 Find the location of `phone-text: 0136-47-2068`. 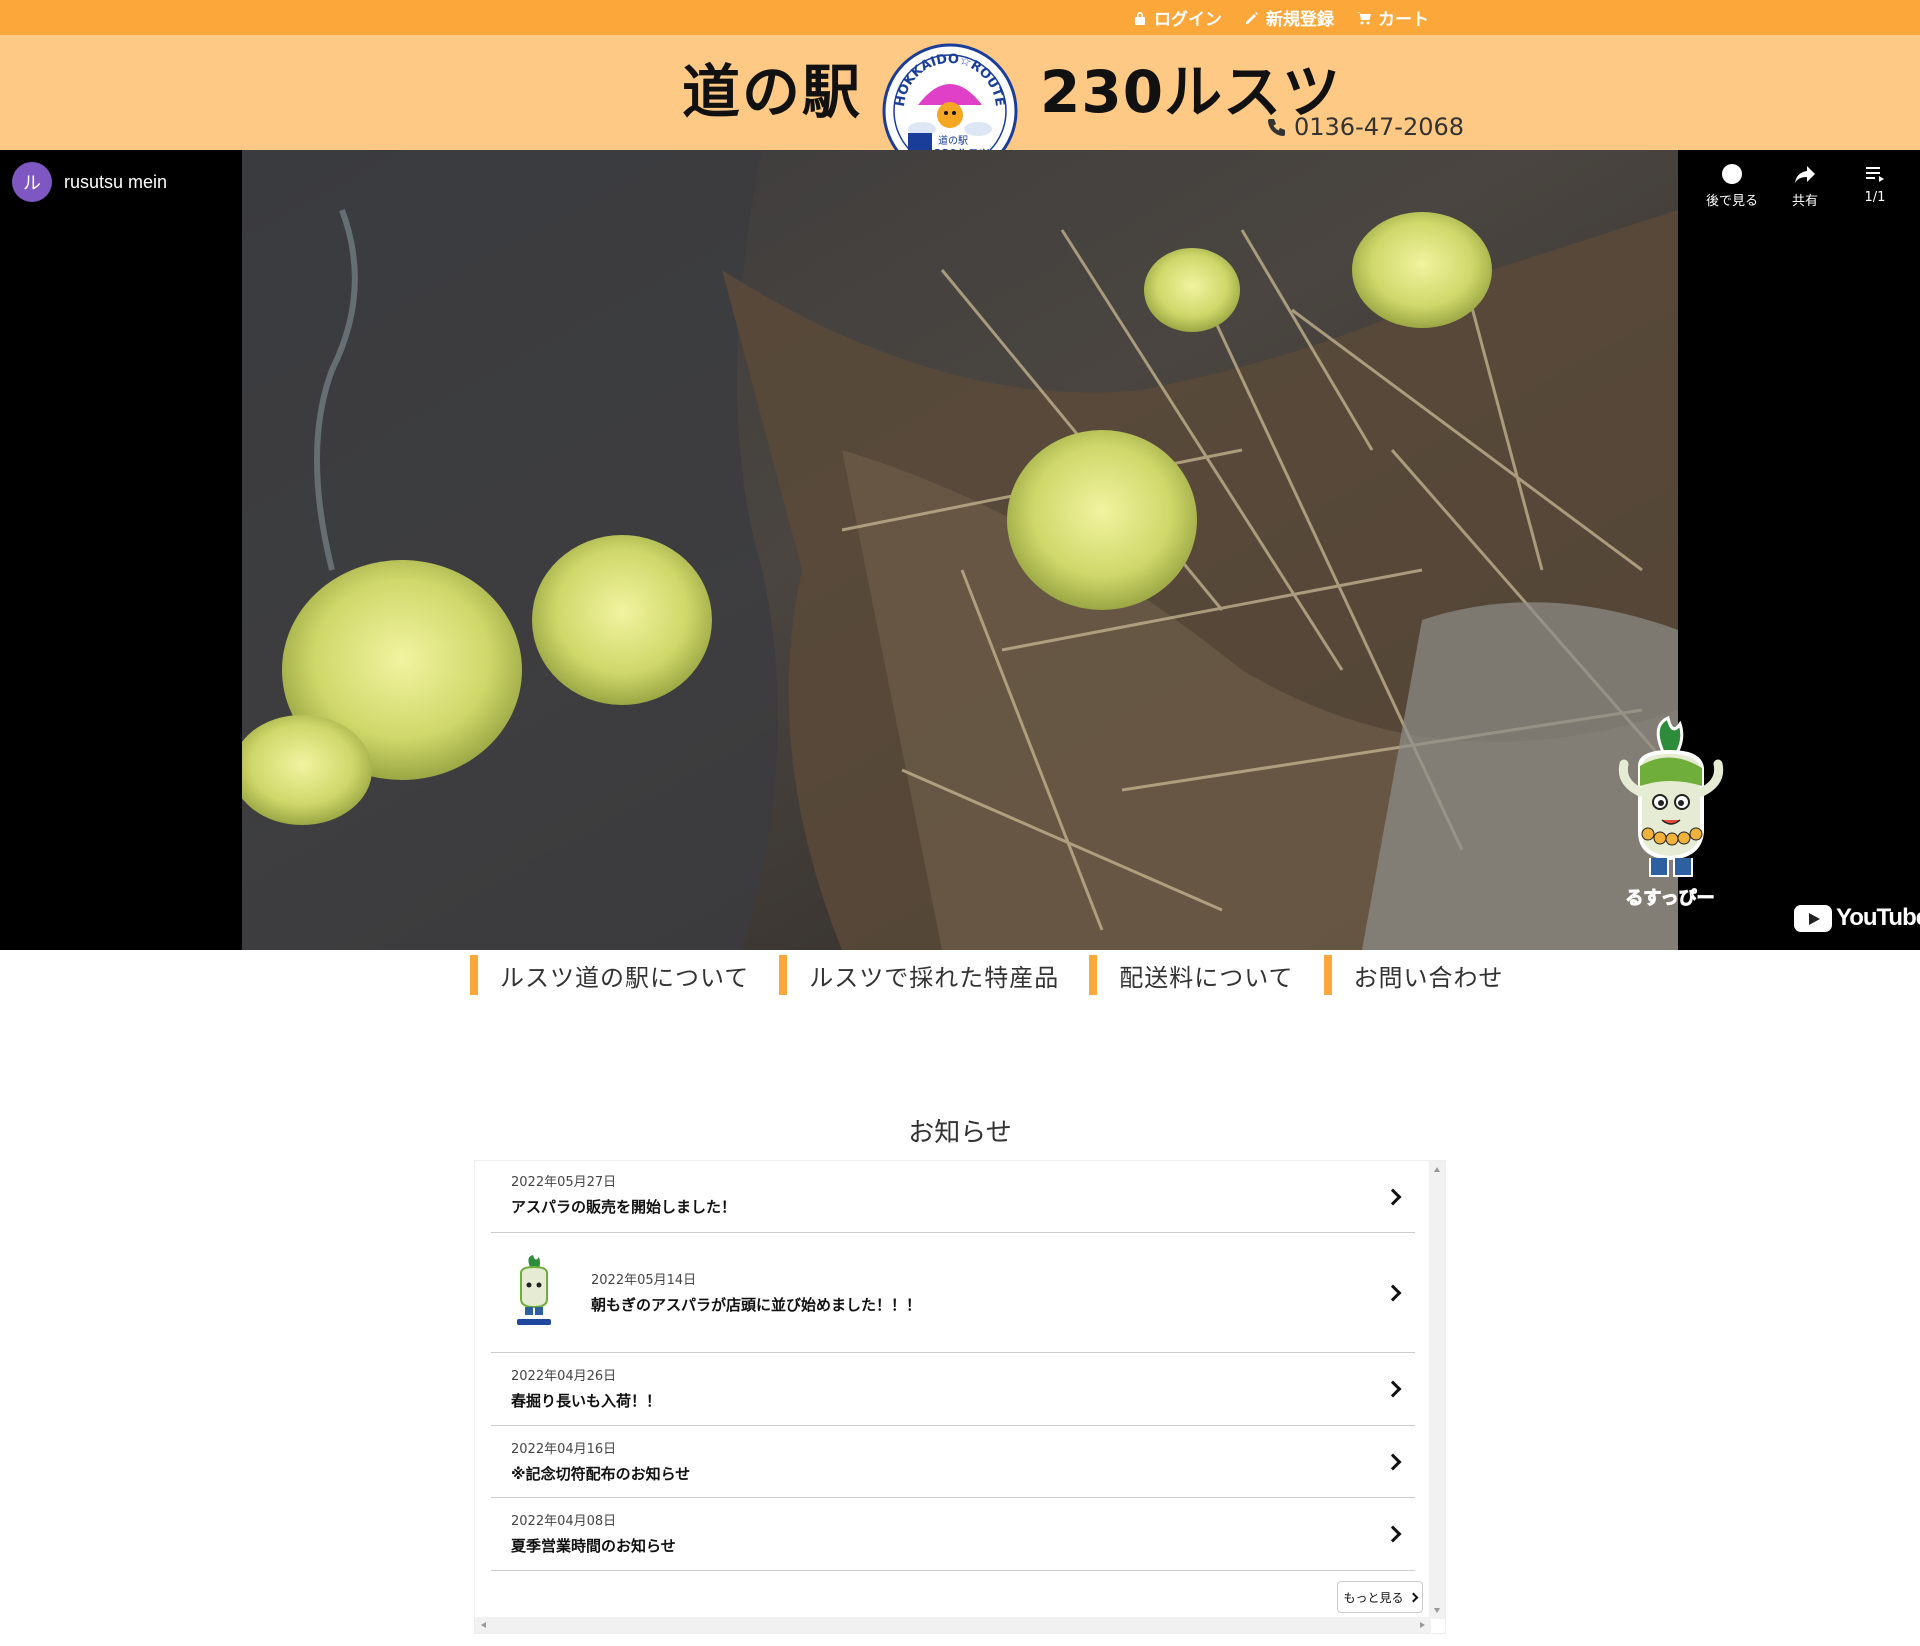

phone-text: 0136-47-2068 is located at coordinates (1379, 127).